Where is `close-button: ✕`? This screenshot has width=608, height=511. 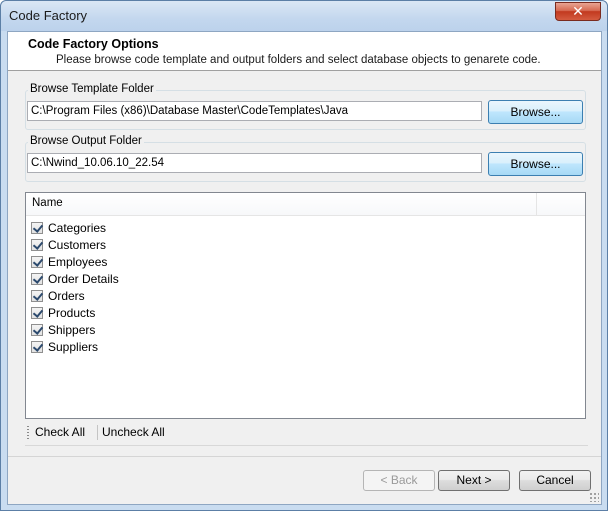 close-button: ✕ is located at coordinates (578, 11).